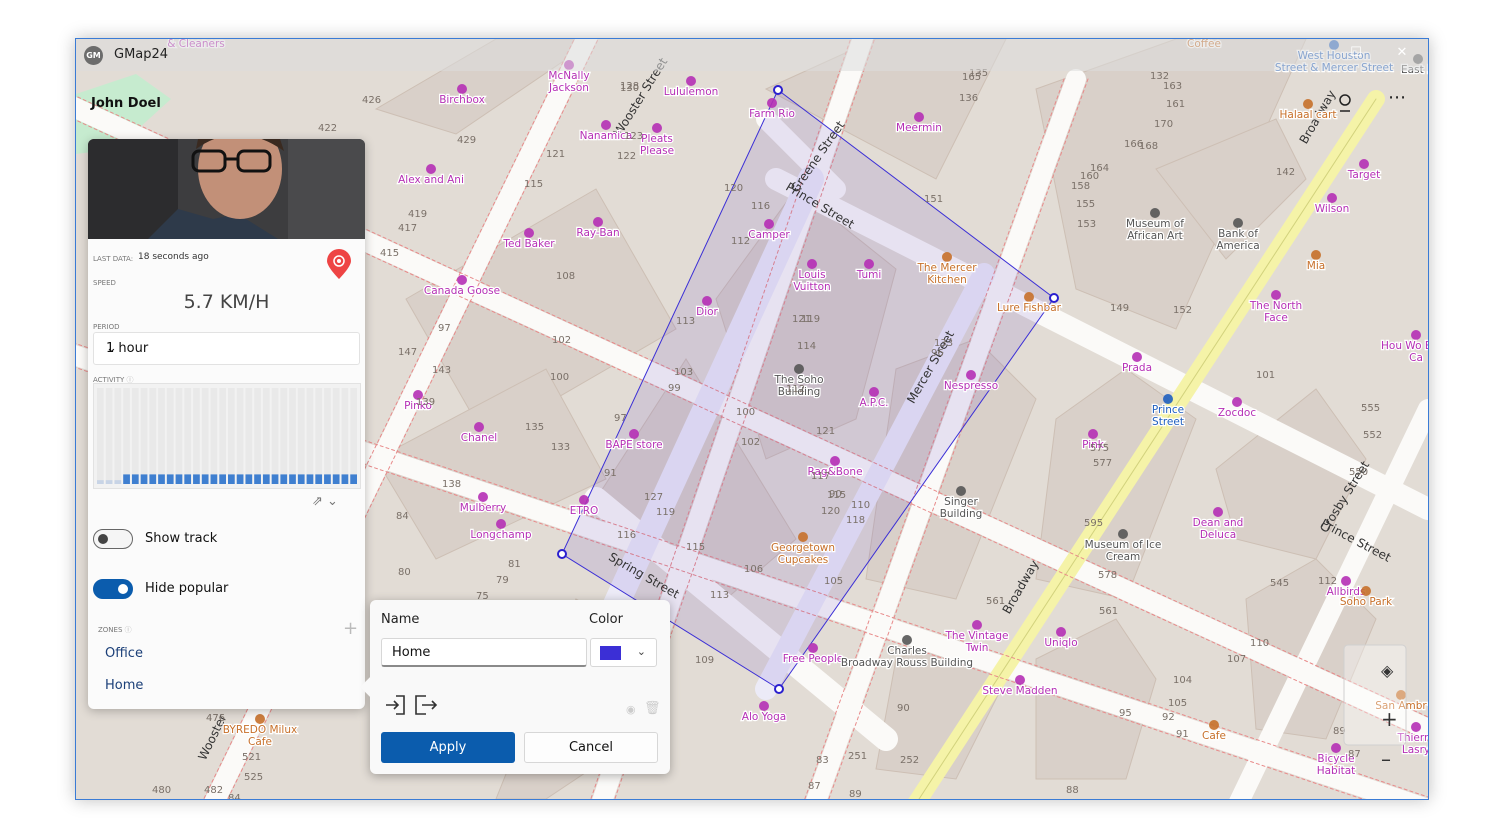  Describe the element at coordinates (947, 280) in the screenshot. I see `poi-label: Kitchen` at that location.